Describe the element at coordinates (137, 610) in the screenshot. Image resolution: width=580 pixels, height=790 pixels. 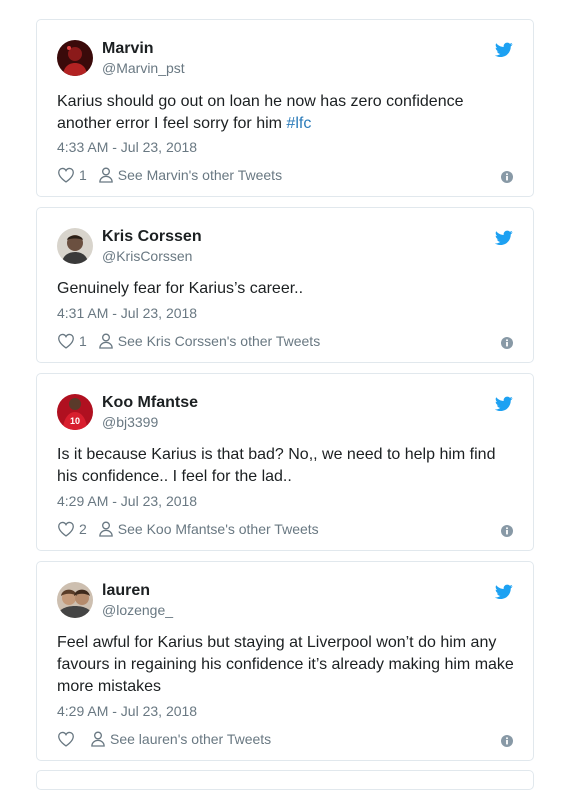
I see `author-handle: @lozenge_` at that location.